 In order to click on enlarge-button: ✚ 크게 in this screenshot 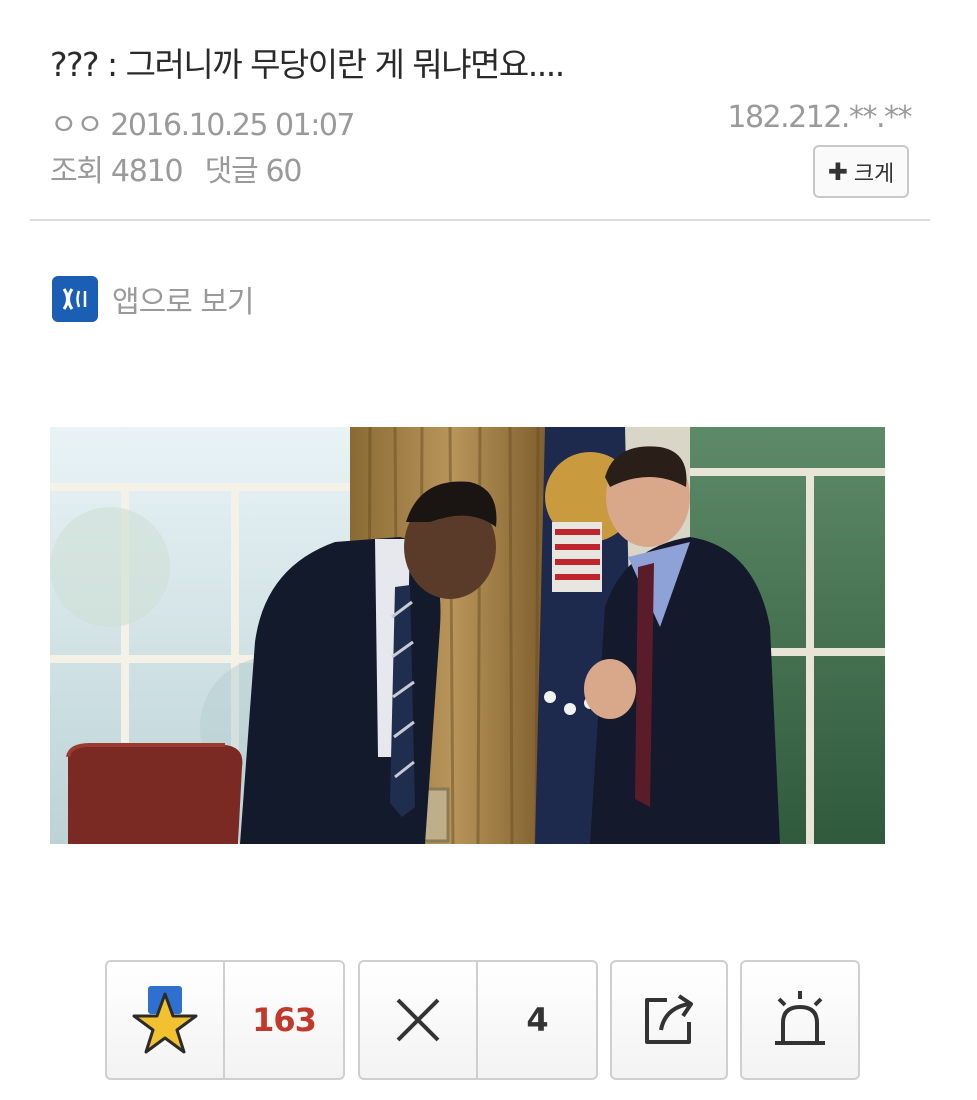, I will do `click(861, 171)`.